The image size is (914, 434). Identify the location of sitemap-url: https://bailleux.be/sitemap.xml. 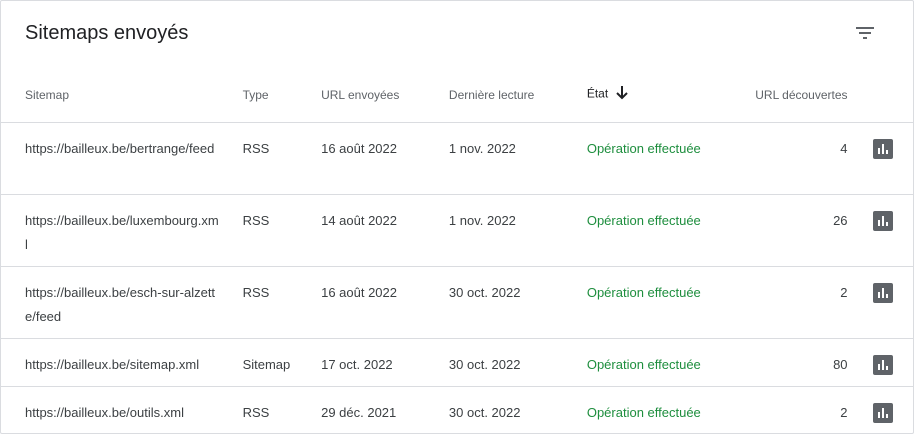
(112, 364).